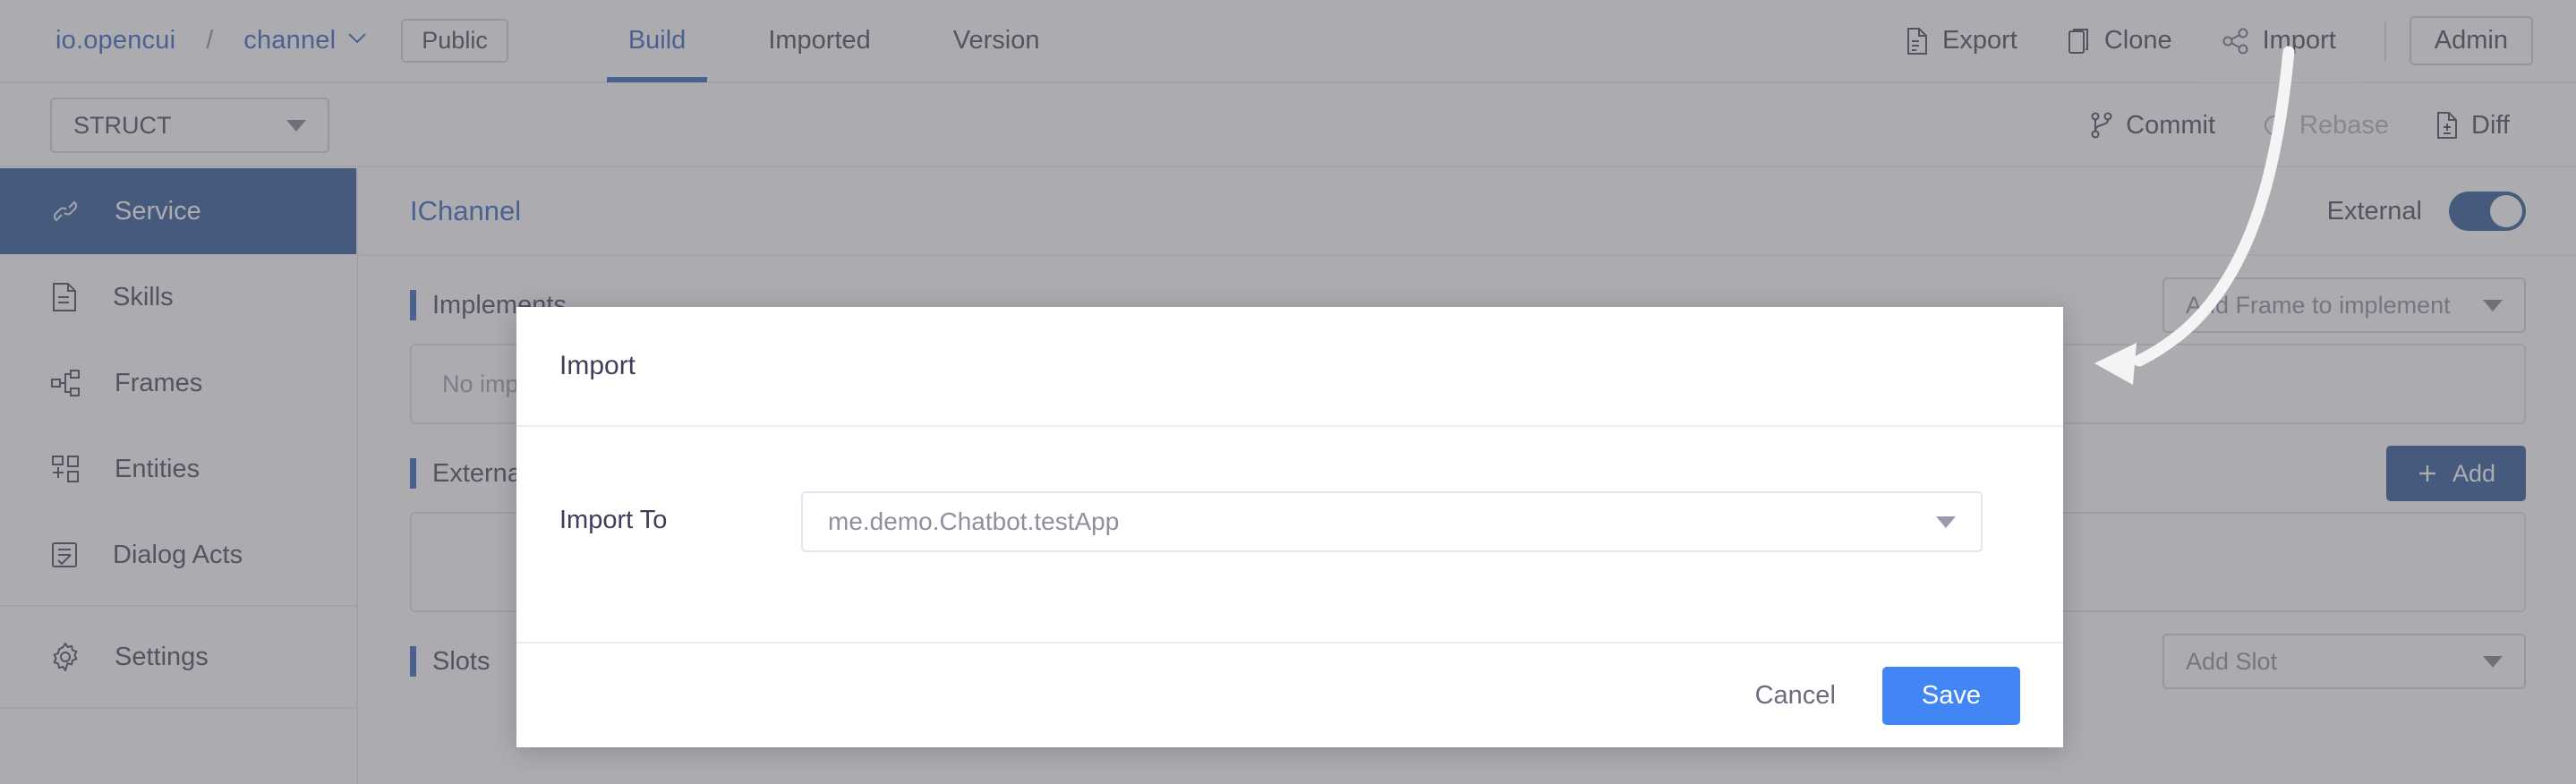 The width and height of the screenshot is (2576, 784). What do you see at coordinates (1795, 696) in the screenshot?
I see `cancel-button: Cancel` at bounding box center [1795, 696].